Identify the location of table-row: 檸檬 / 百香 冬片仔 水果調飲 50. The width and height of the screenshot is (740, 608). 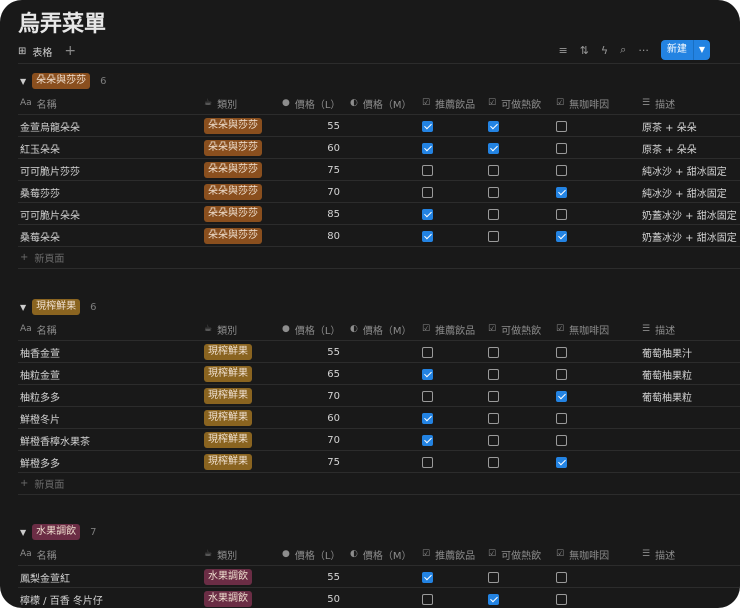
(379, 597).